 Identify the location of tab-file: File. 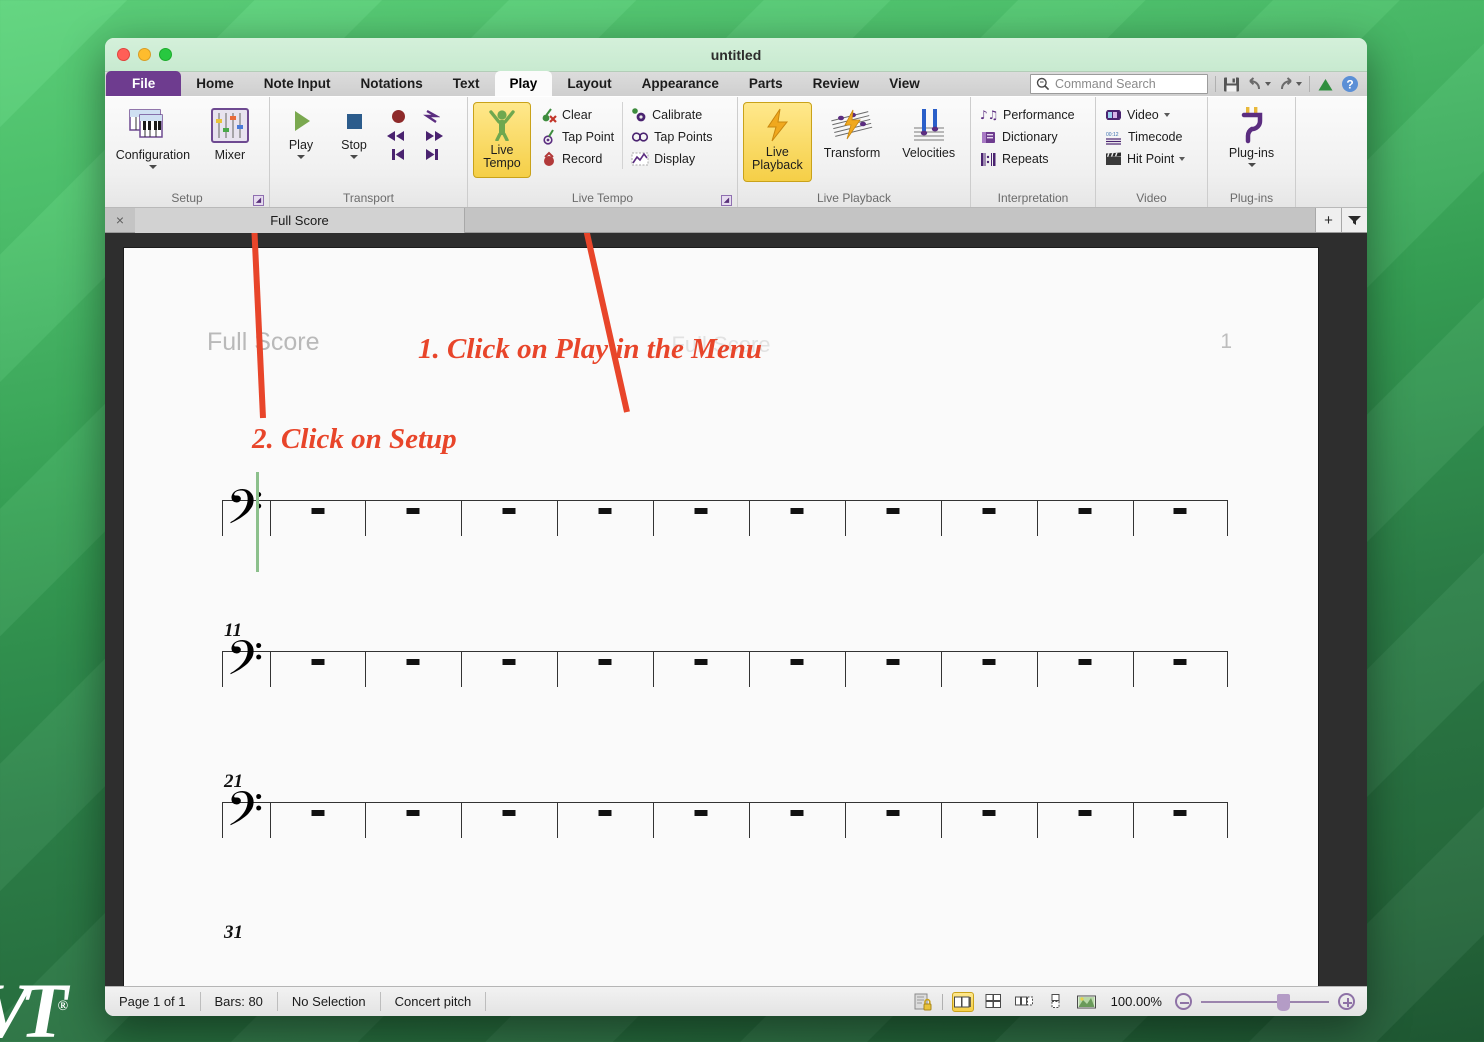
(144, 83).